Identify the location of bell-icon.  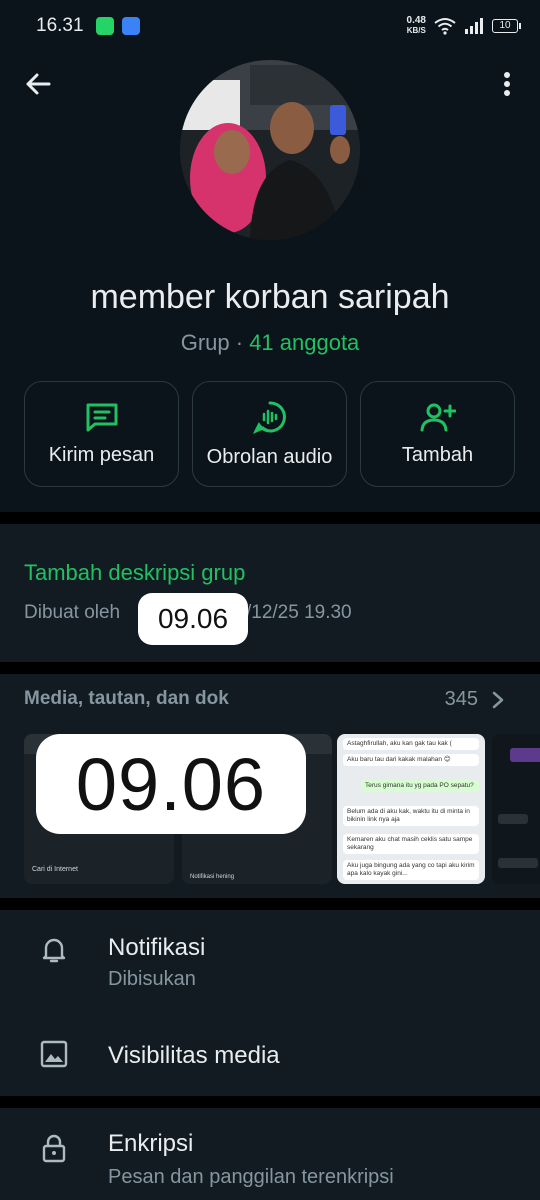
(54, 950).